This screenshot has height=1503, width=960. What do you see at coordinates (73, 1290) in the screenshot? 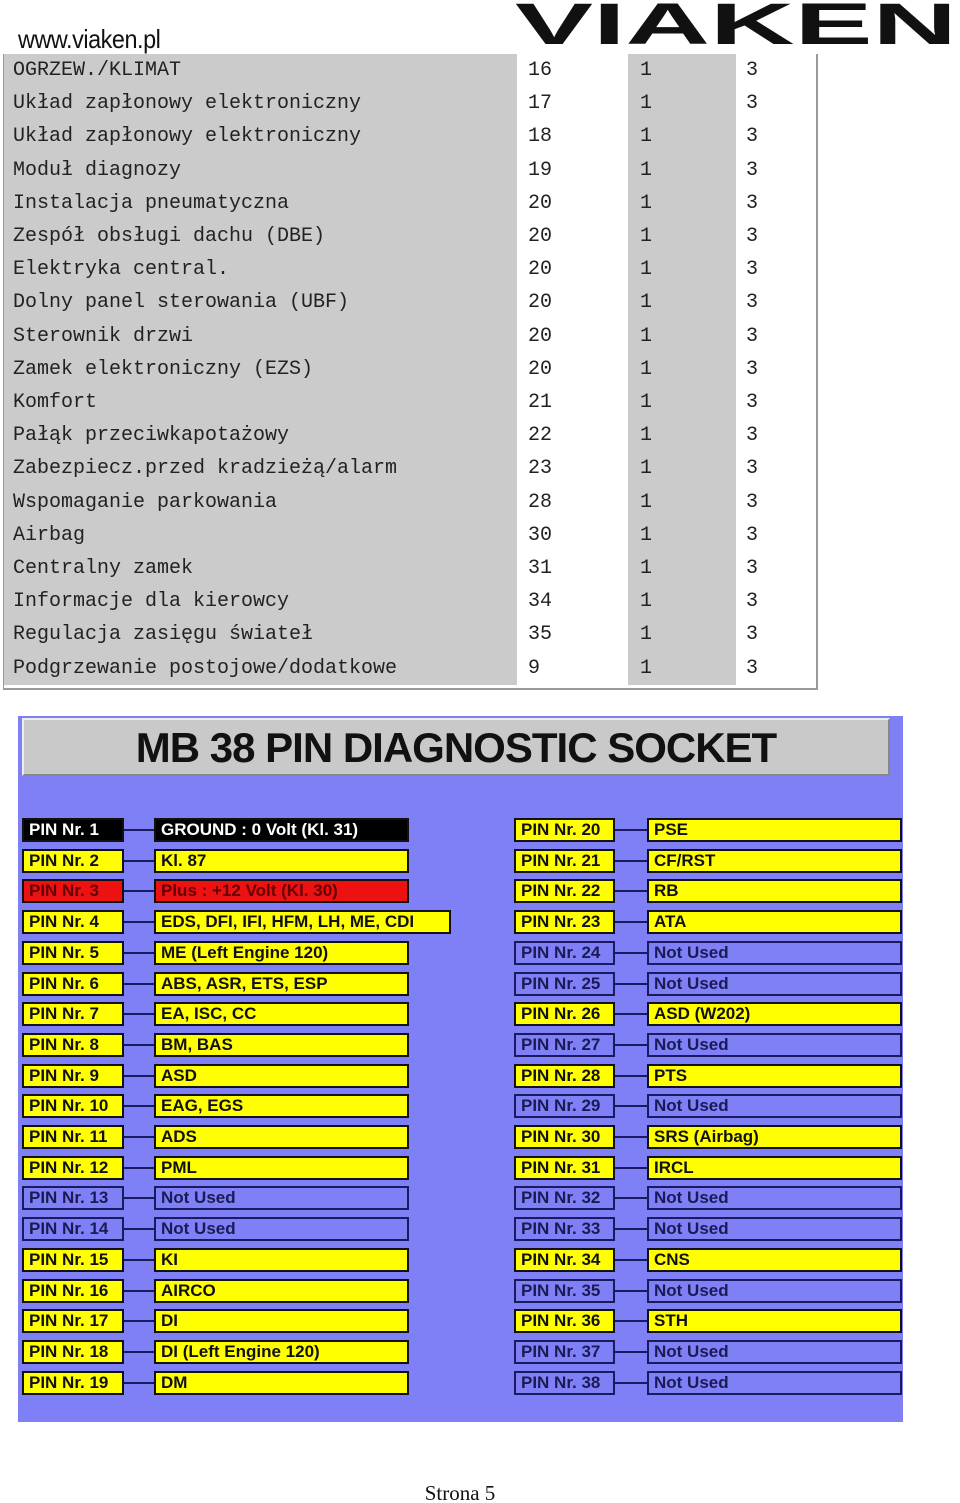
I see `pin-label: PIN Nr. 16` at bounding box center [73, 1290].